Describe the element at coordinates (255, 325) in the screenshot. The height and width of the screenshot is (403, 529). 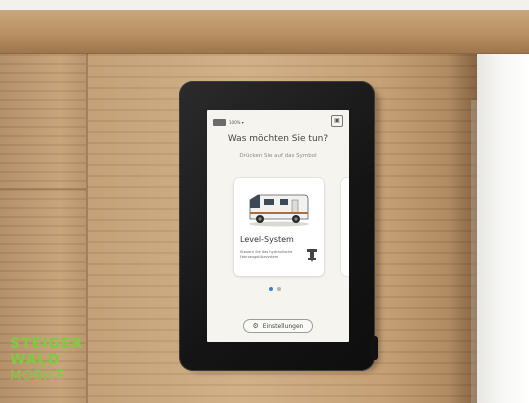
I see `gear-icon: ⚙` at that location.